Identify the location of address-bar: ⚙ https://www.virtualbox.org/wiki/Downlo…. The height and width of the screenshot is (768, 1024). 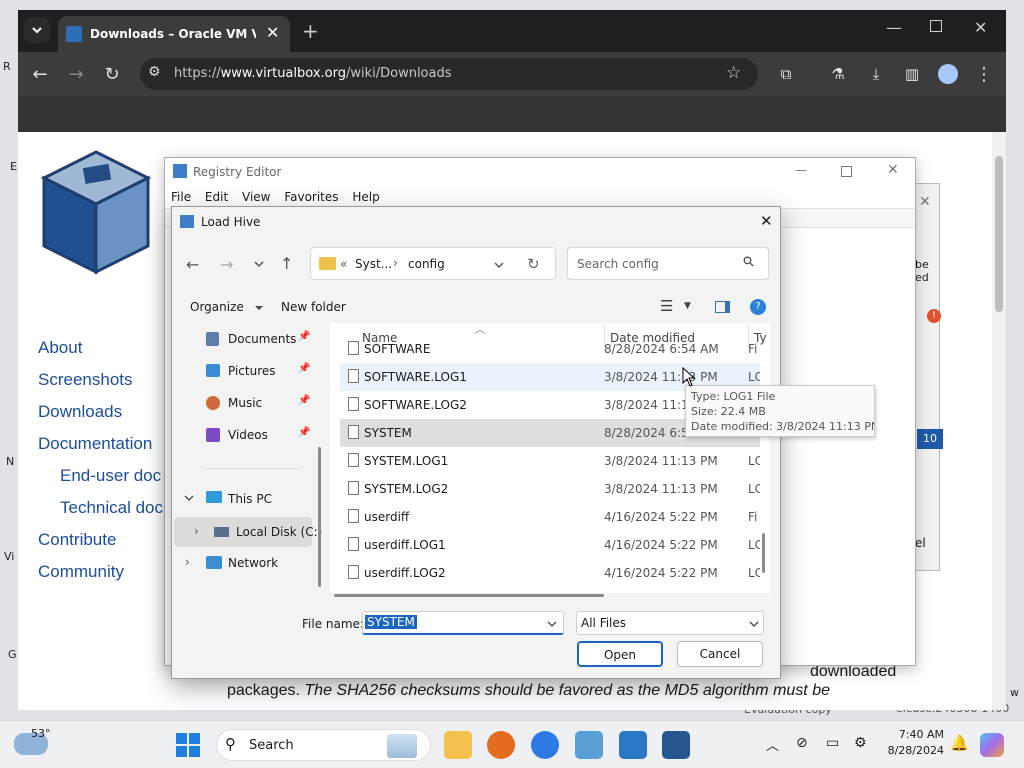
(449, 74).